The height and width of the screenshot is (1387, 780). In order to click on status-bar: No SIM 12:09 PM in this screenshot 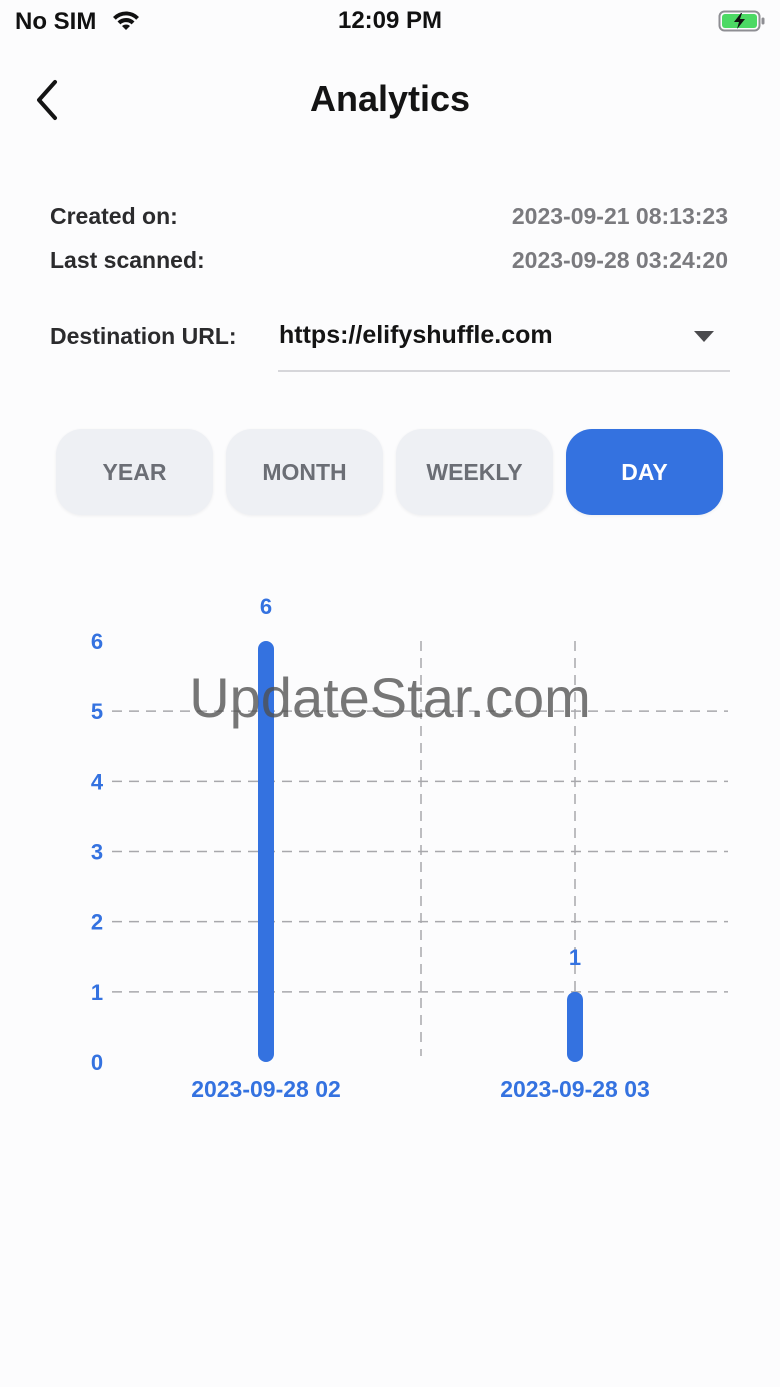, I will do `click(390, 22)`.